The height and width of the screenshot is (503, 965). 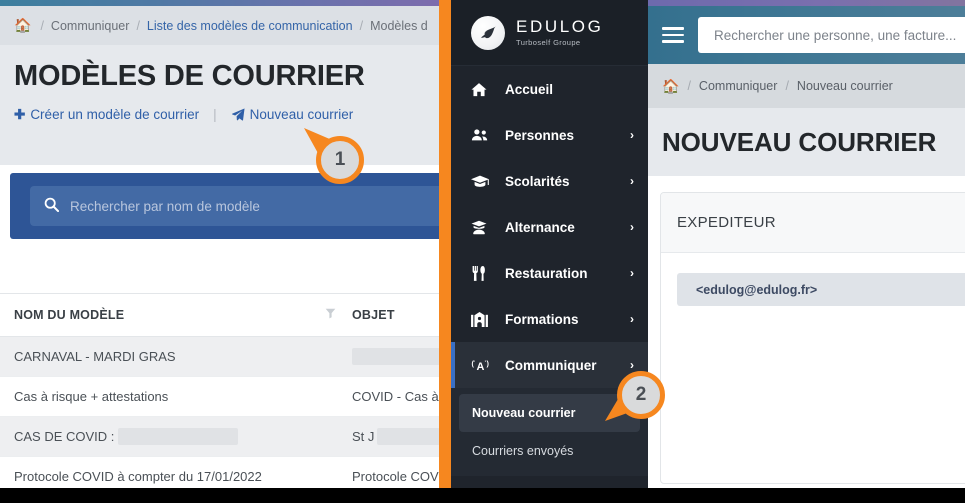 What do you see at coordinates (484, 227) in the screenshot?
I see `student-icon` at bounding box center [484, 227].